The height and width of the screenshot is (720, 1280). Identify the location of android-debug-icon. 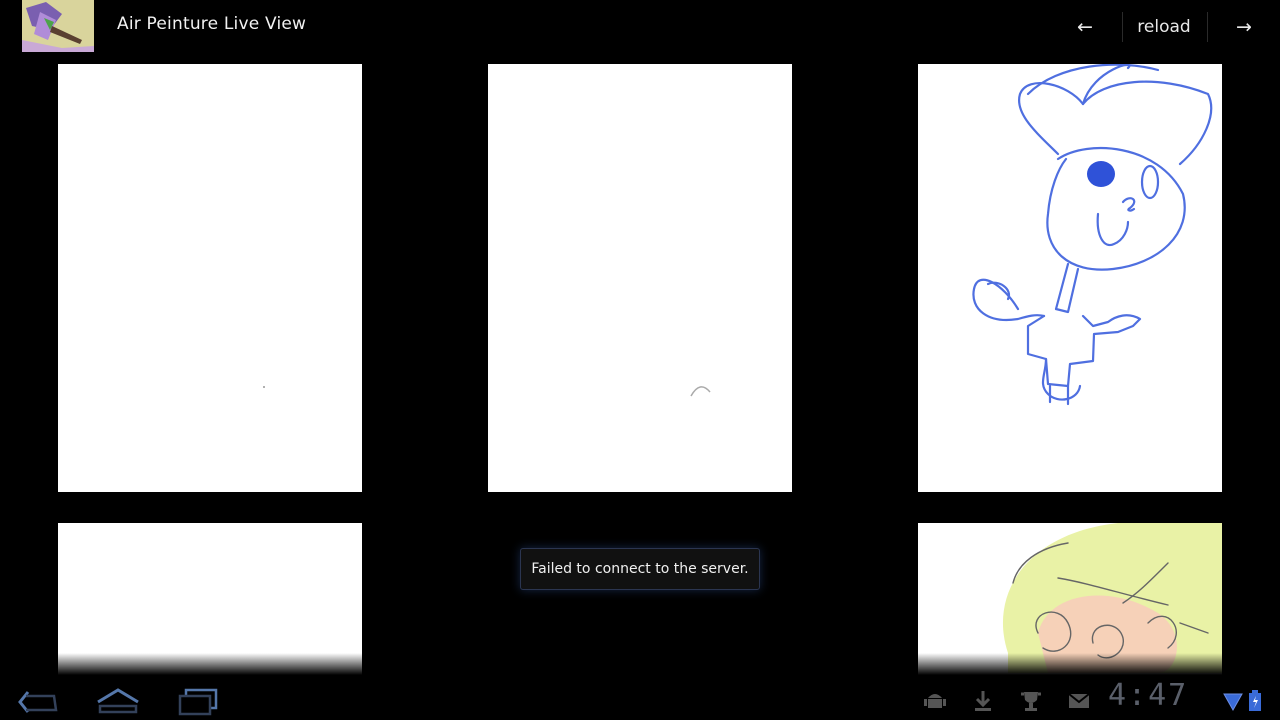
(935, 701).